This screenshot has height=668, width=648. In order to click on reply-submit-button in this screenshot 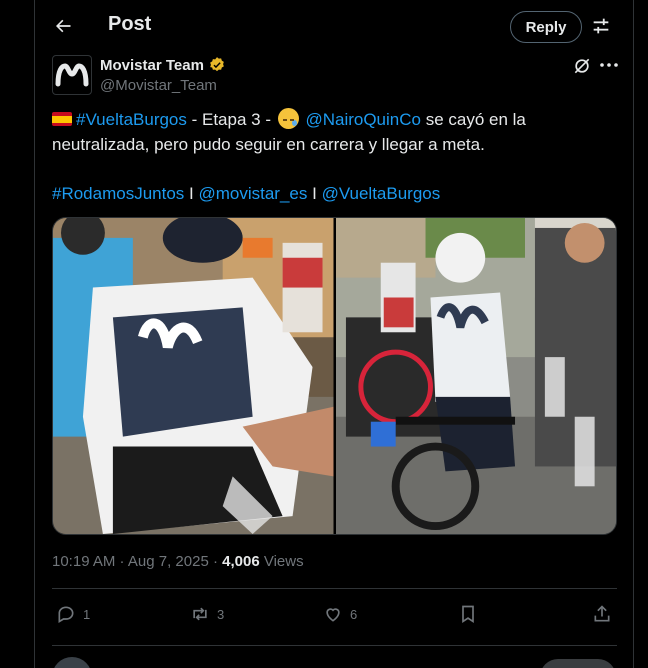, I will do `click(578, 663)`.